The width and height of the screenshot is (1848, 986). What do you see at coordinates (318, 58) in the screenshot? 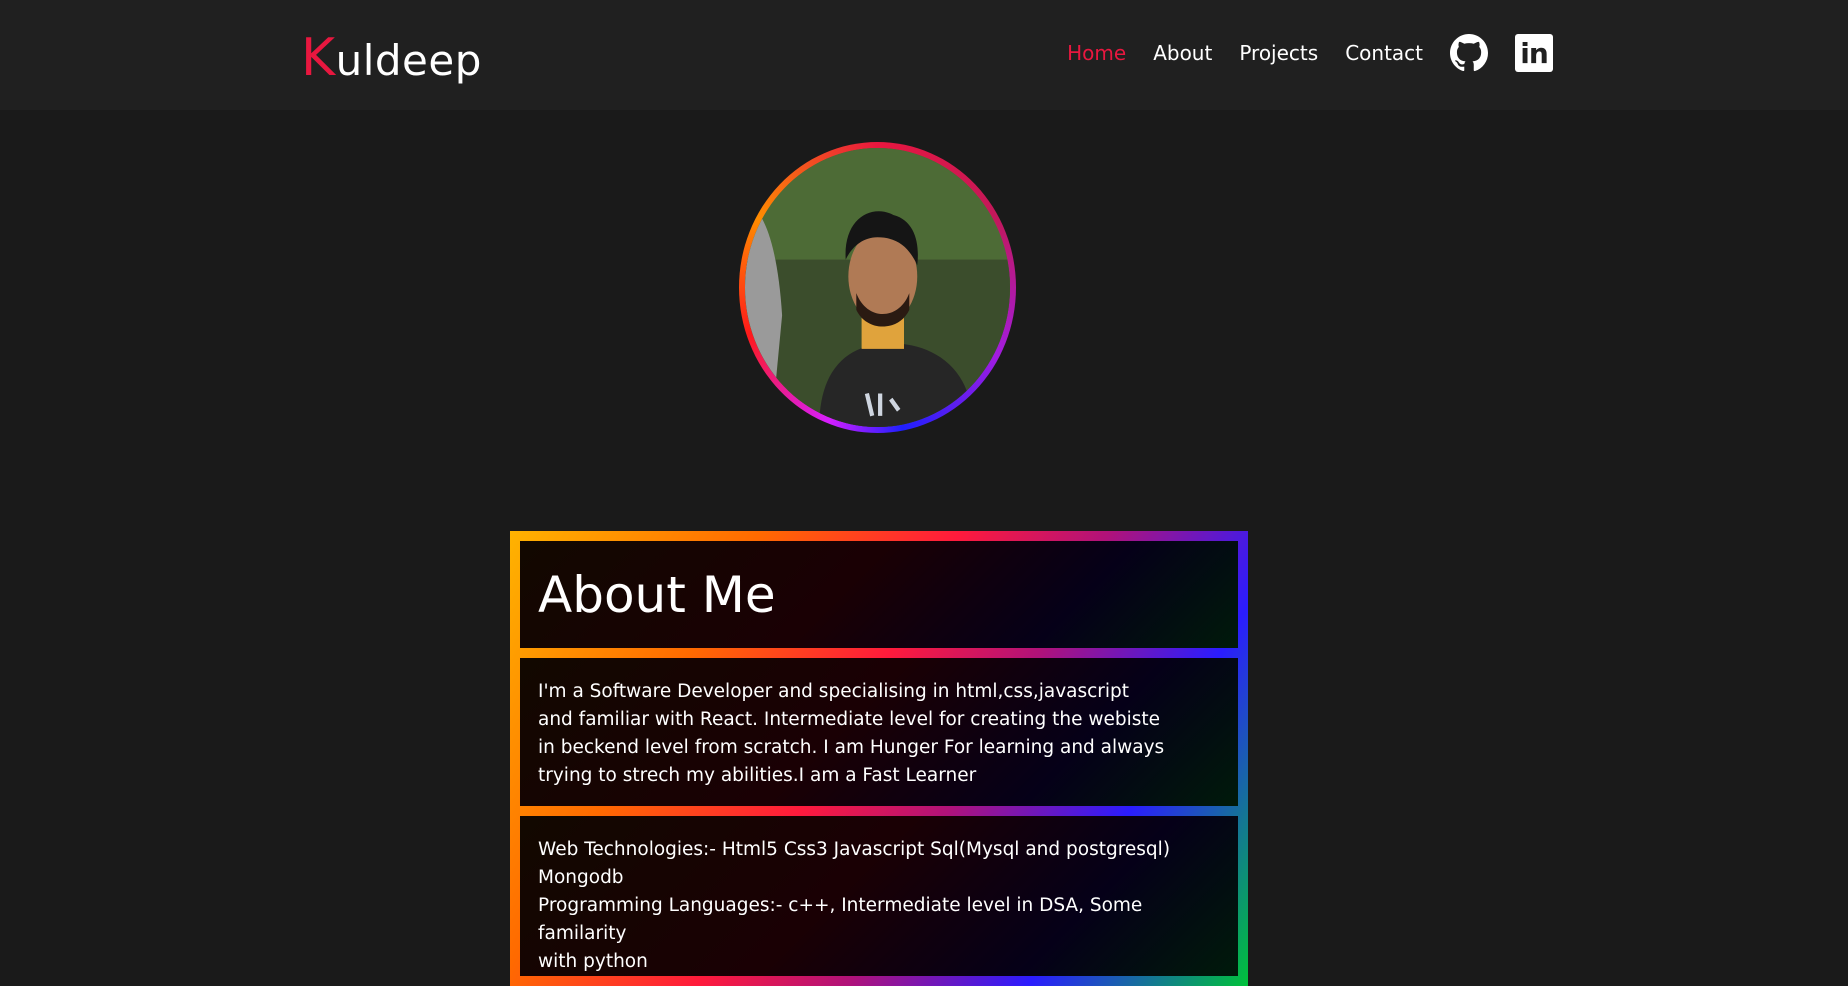
I see `logo-initial: K` at bounding box center [318, 58].